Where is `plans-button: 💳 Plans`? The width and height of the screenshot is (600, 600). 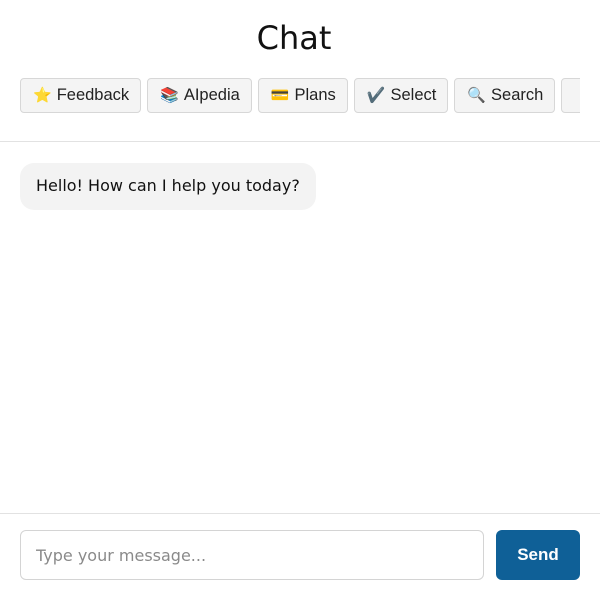
plans-button: 💳 Plans is located at coordinates (302, 95).